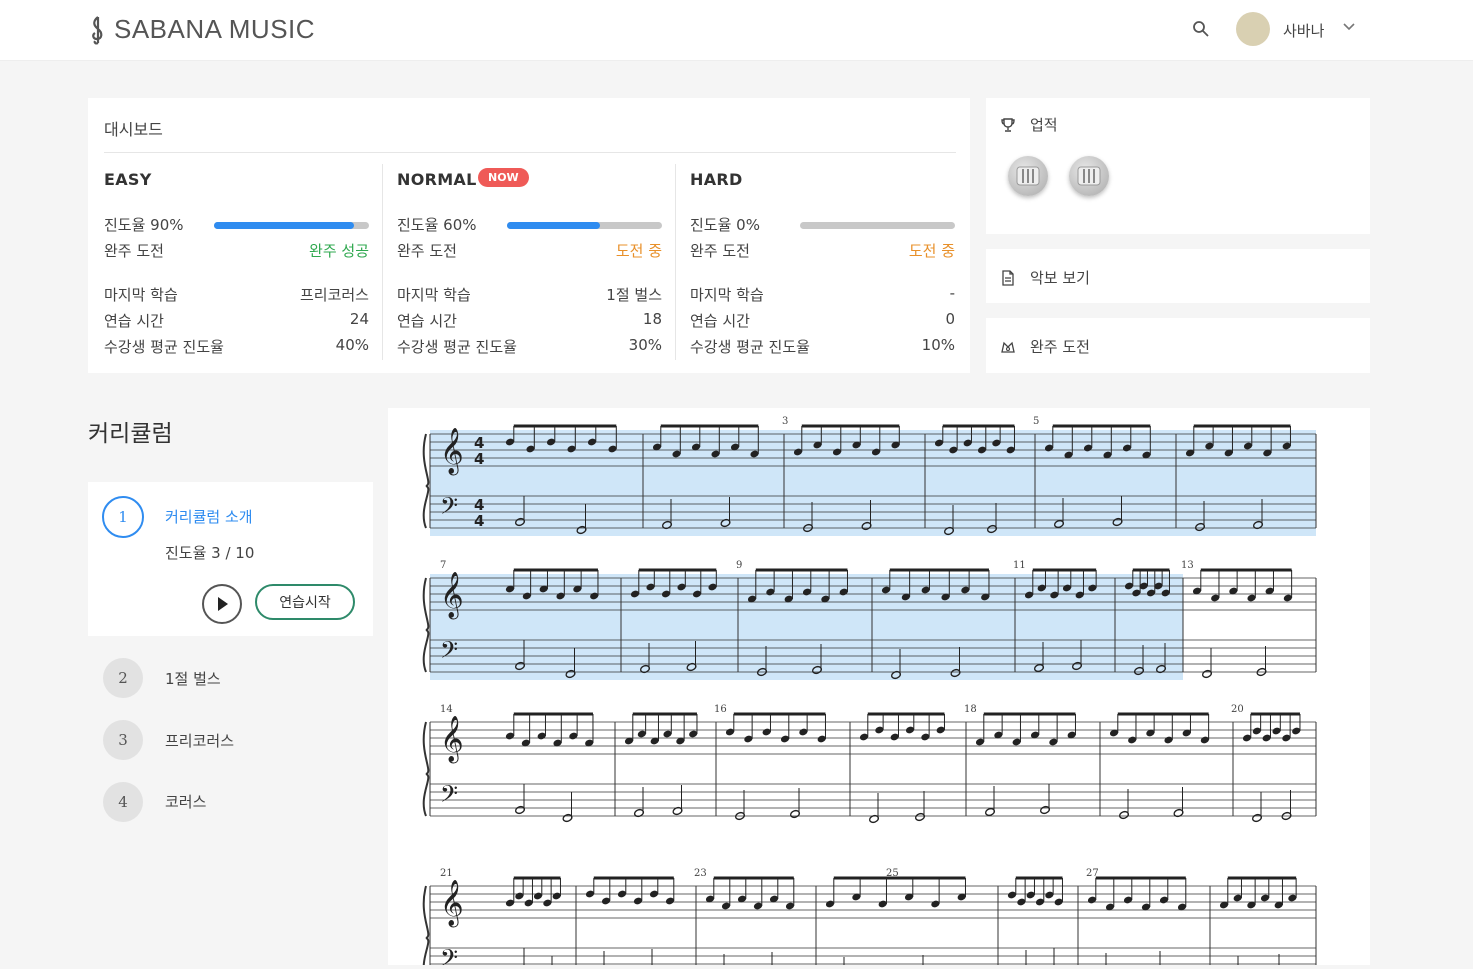 The image size is (1473, 969). Describe the element at coordinates (209, 516) in the screenshot. I see `lesson-title: 커리큘럼 소개` at that location.